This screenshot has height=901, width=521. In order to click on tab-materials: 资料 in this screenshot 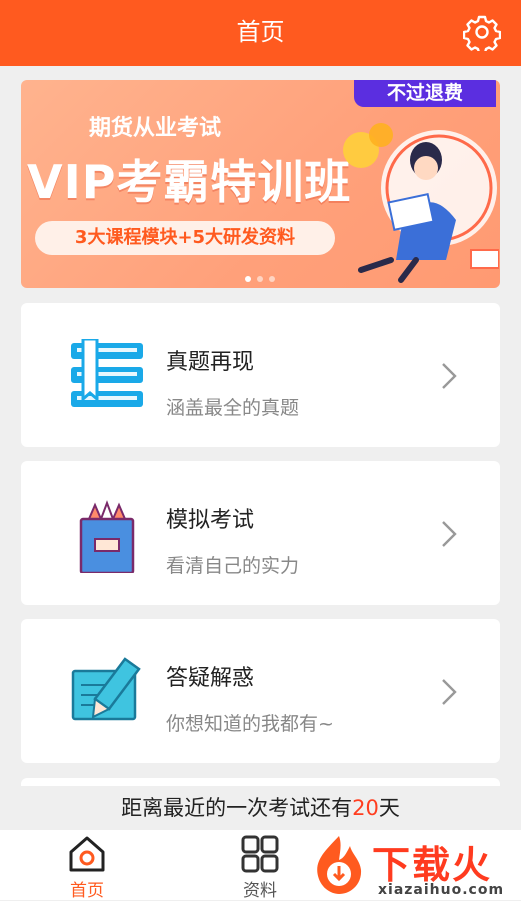, I will do `click(260, 865)`.